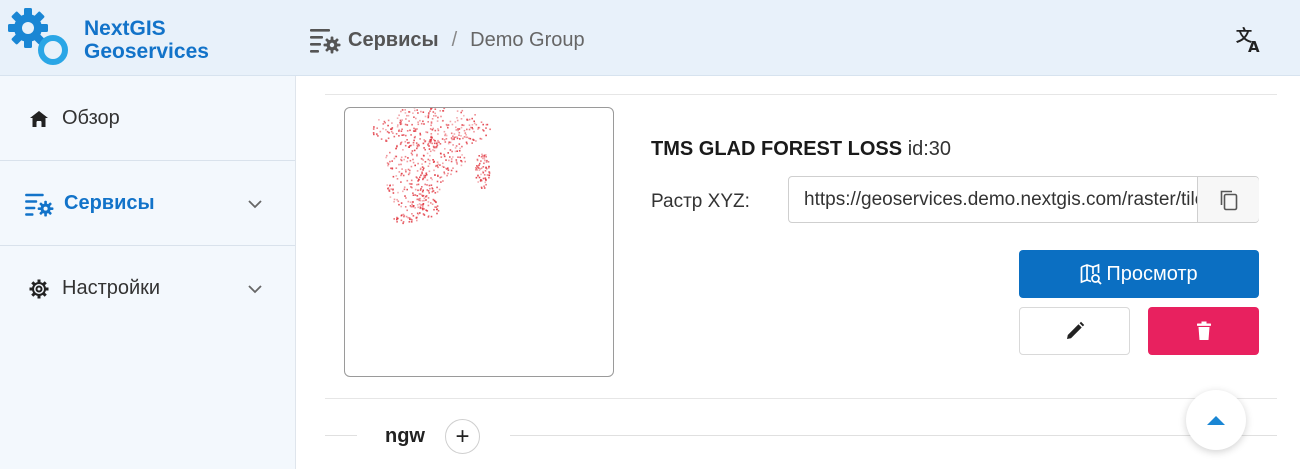 The width and height of the screenshot is (1300, 469). Describe the element at coordinates (777, 149) in the screenshot. I see `service-name: TMS GLAD FOREST LOSS` at that location.